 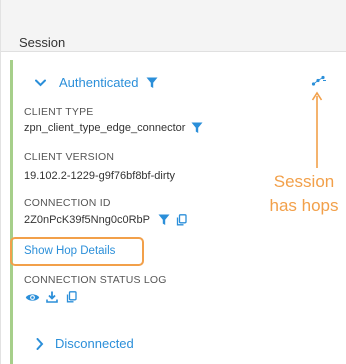 What do you see at coordinates (42, 42) in the screenshot?
I see `panel-title: Session` at bounding box center [42, 42].